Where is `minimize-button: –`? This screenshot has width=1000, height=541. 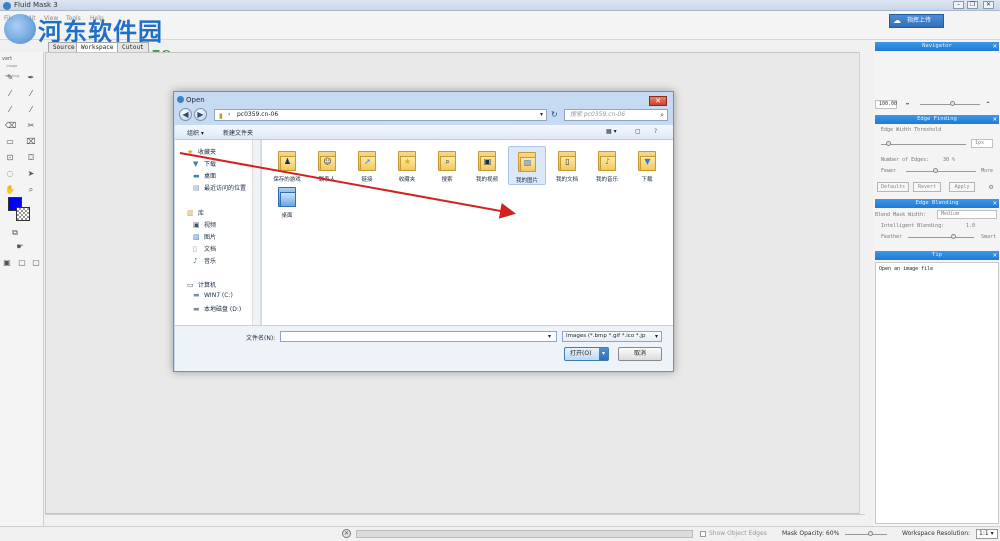 minimize-button: – is located at coordinates (958, 5).